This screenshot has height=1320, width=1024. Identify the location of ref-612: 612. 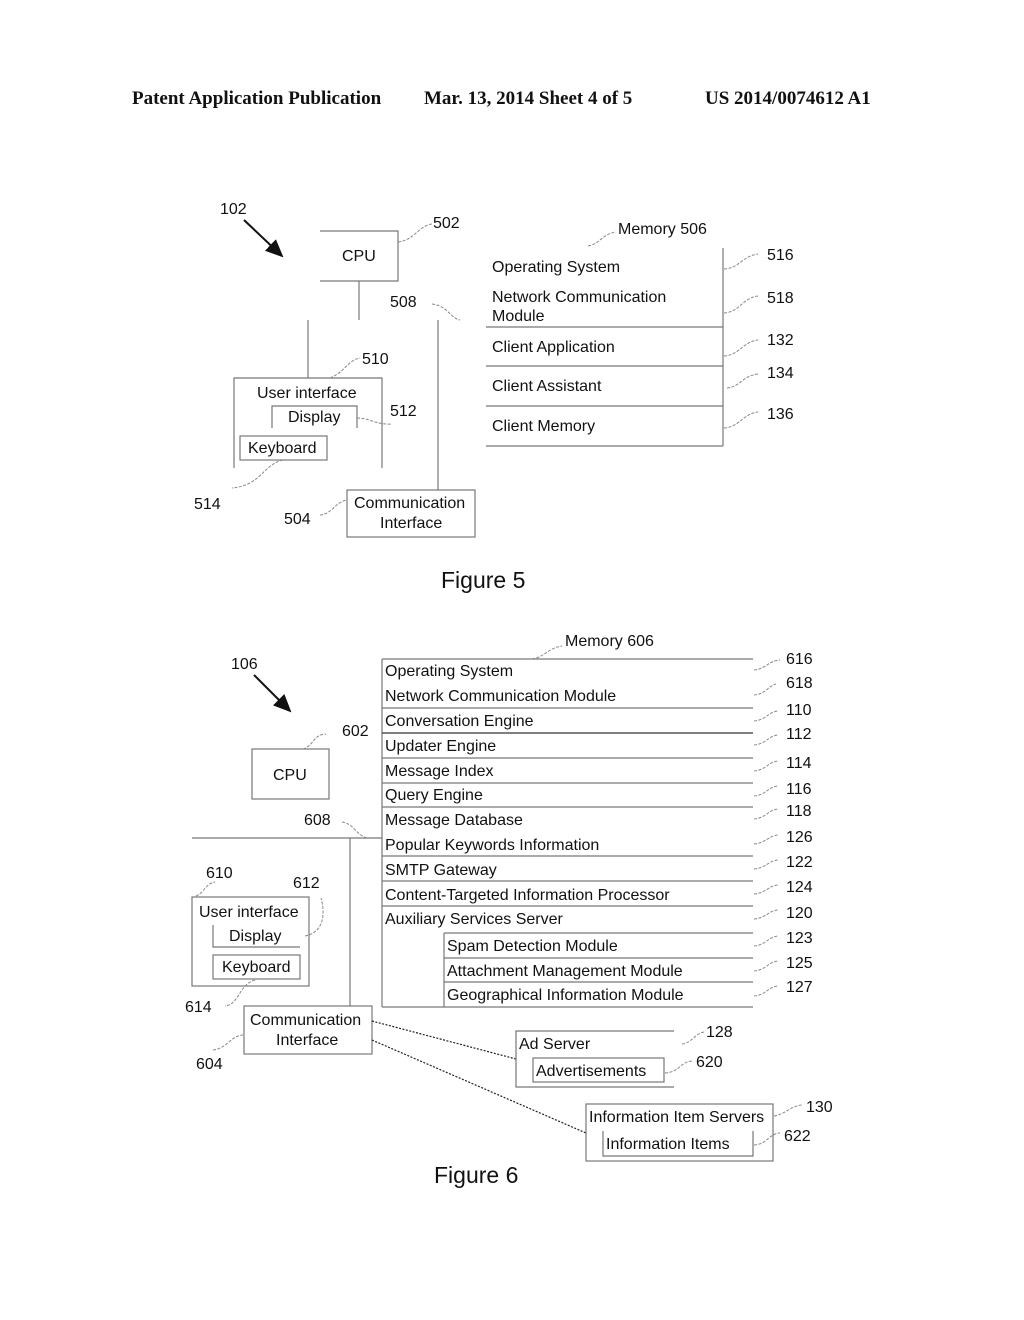
(306, 883).